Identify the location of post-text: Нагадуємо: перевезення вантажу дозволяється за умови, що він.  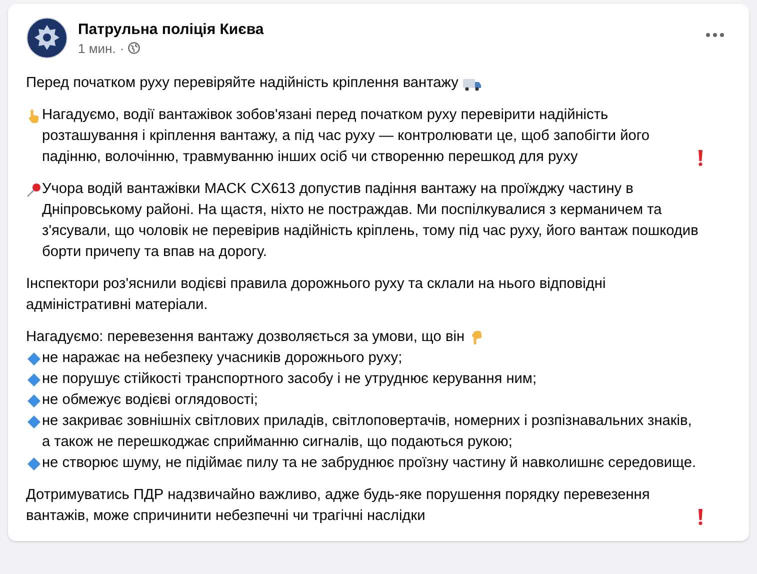
(245, 337).